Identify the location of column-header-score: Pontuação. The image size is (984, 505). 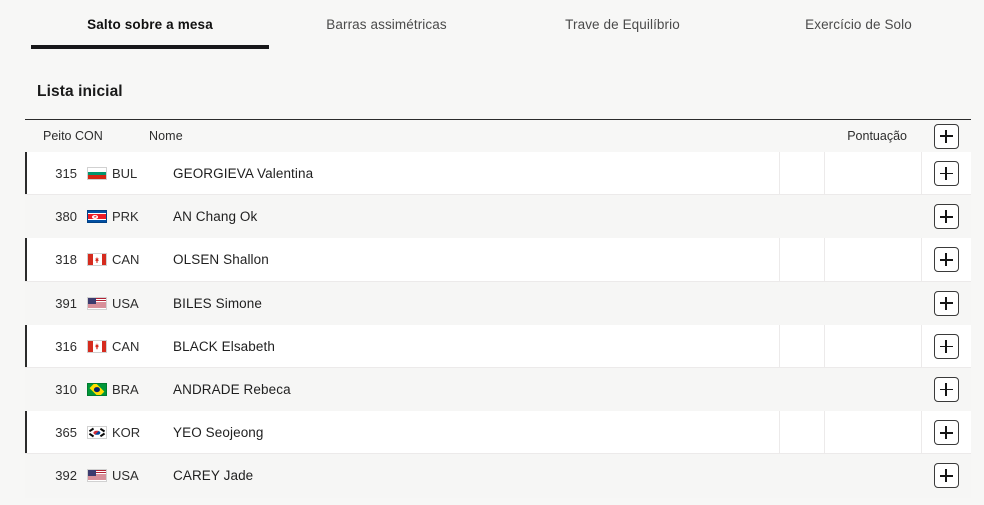
(877, 136).